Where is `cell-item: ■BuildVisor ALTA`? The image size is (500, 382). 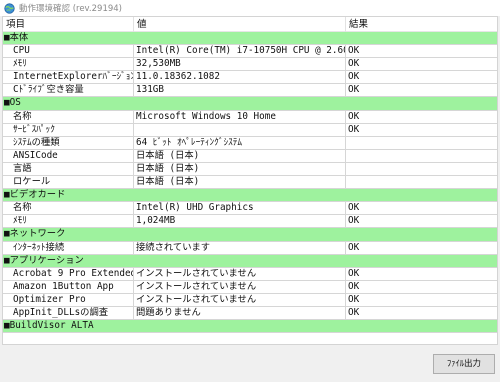
cell-item: ■BuildVisor ALTA is located at coordinates (49, 326).